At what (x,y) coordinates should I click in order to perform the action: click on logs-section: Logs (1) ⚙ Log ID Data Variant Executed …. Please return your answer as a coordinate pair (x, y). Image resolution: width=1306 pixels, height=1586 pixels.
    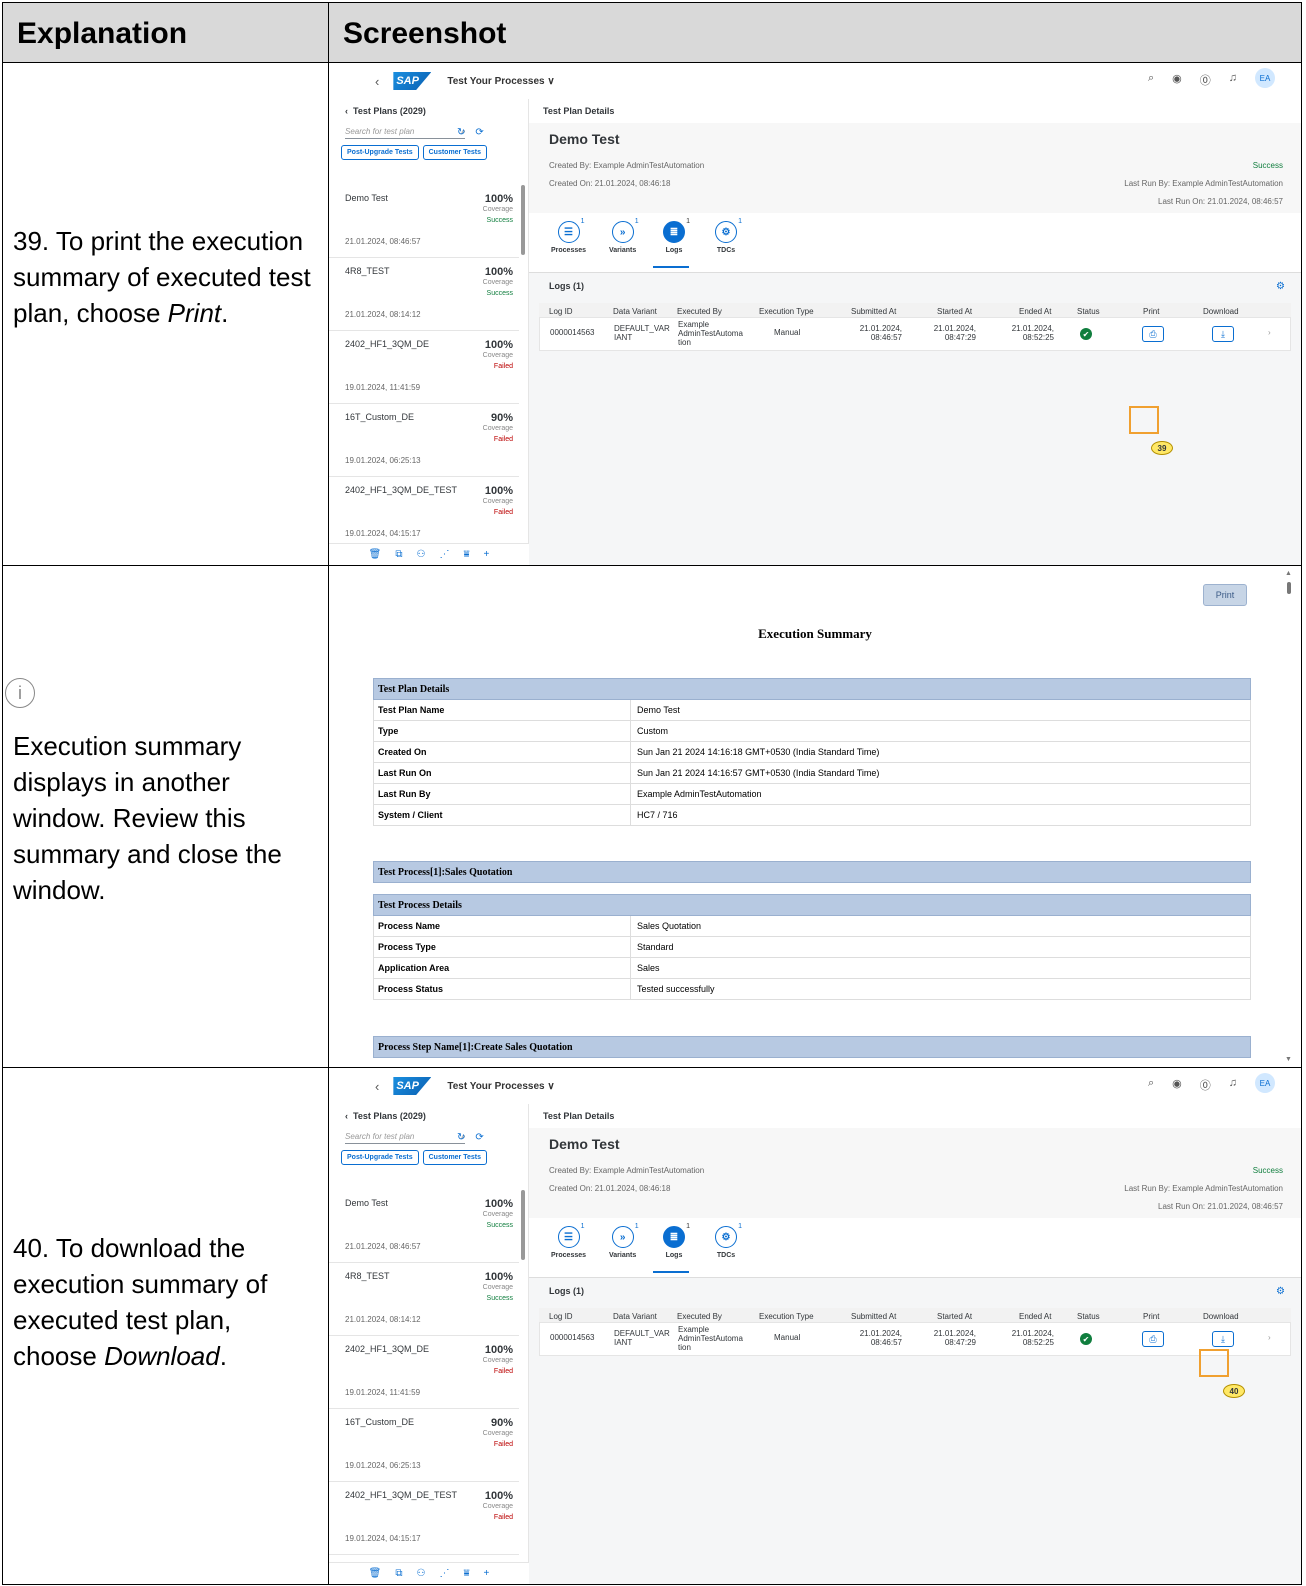
    Looking at the image, I should click on (915, 316).